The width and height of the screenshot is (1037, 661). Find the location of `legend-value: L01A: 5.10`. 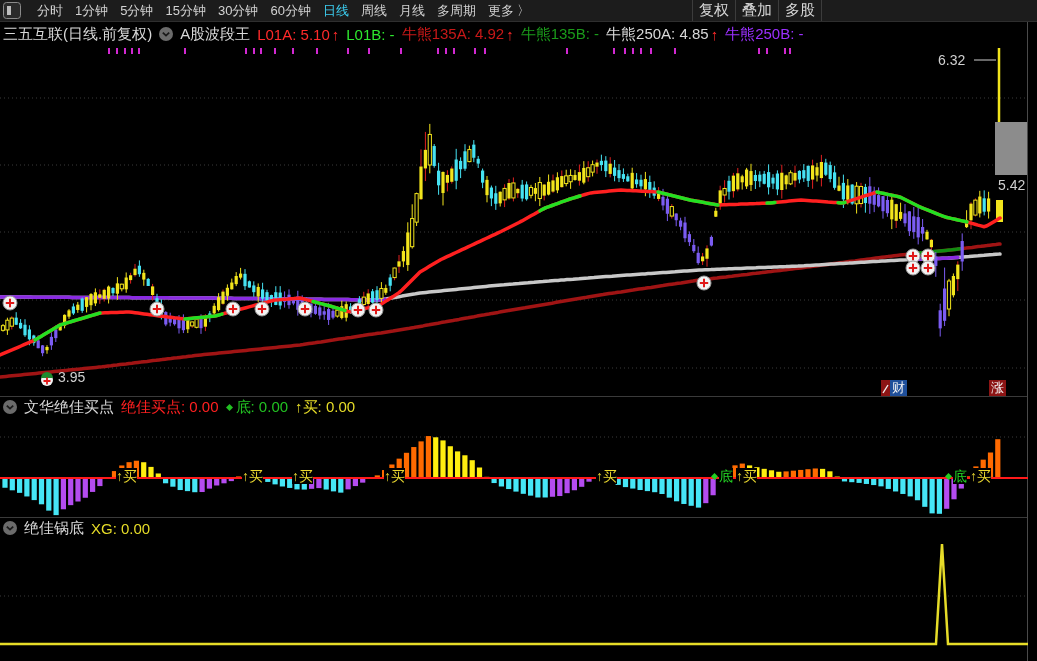

legend-value: L01A: 5.10 is located at coordinates (293, 34).